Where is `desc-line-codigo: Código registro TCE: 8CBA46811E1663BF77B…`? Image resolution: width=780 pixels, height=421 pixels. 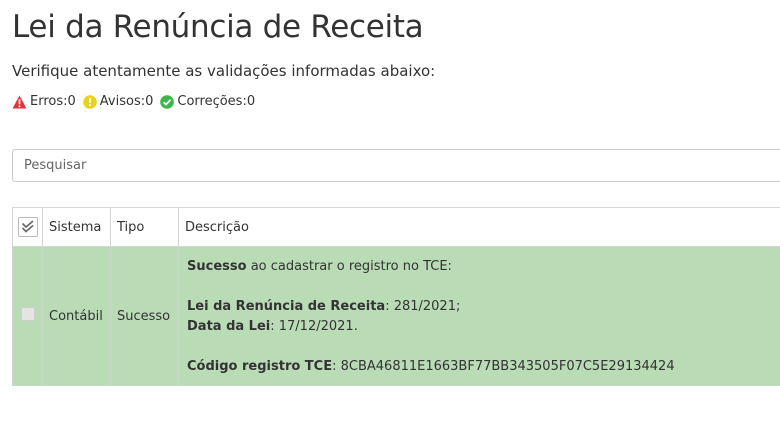 desc-line-codigo: Código registro TCE: 8CBA46811E1663BF77B… is located at coordinates (483, 367).